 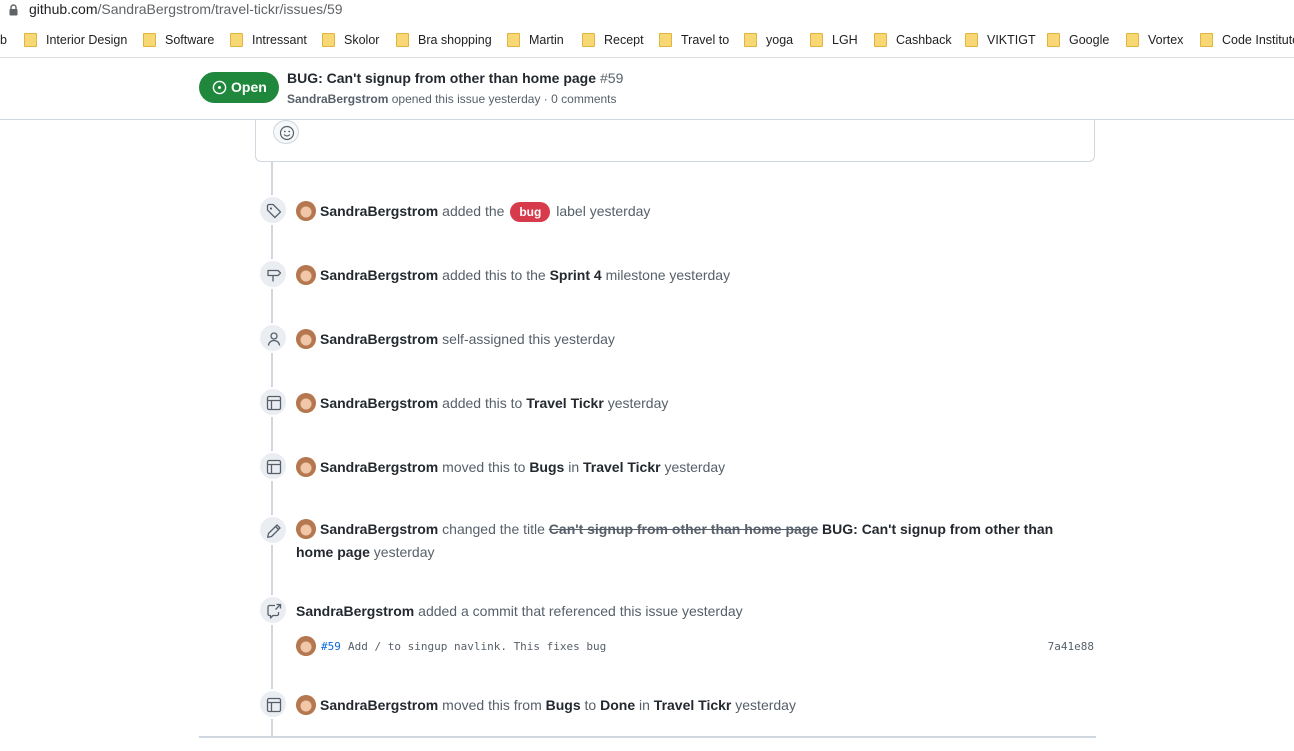 I want to click on event-text-pre: moved this from, so click(x=492, y=705).